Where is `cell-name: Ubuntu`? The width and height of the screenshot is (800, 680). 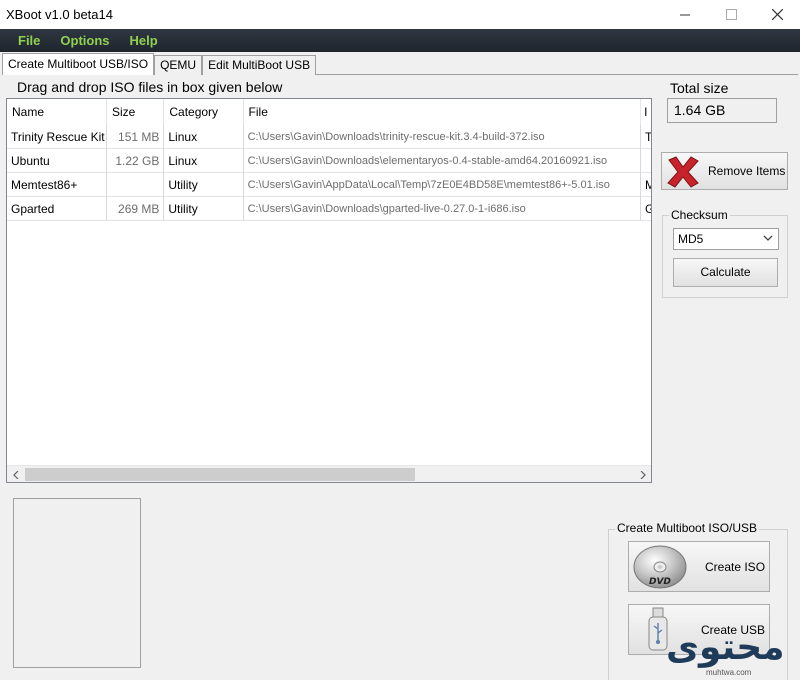
cell-name: Ubuntu is located at coordinates (57, 161).